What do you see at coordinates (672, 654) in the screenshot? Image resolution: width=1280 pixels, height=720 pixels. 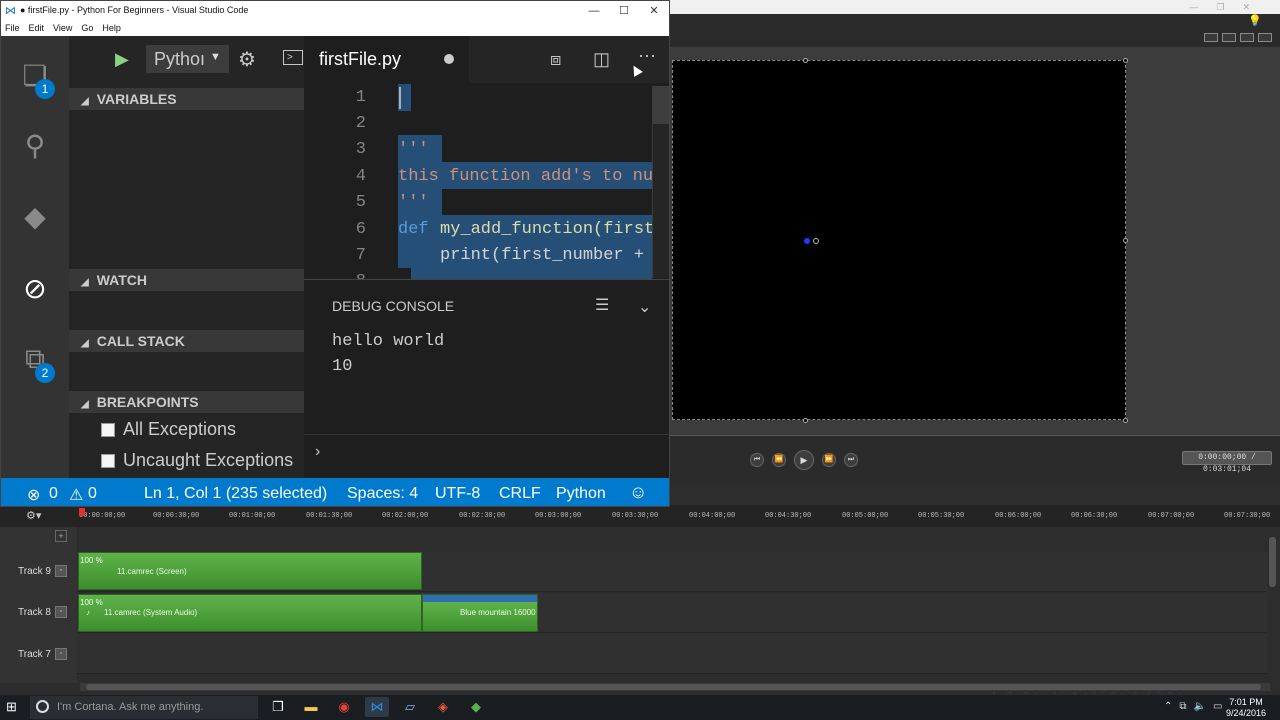 I see `track-row` at bounding box center [672, 654].